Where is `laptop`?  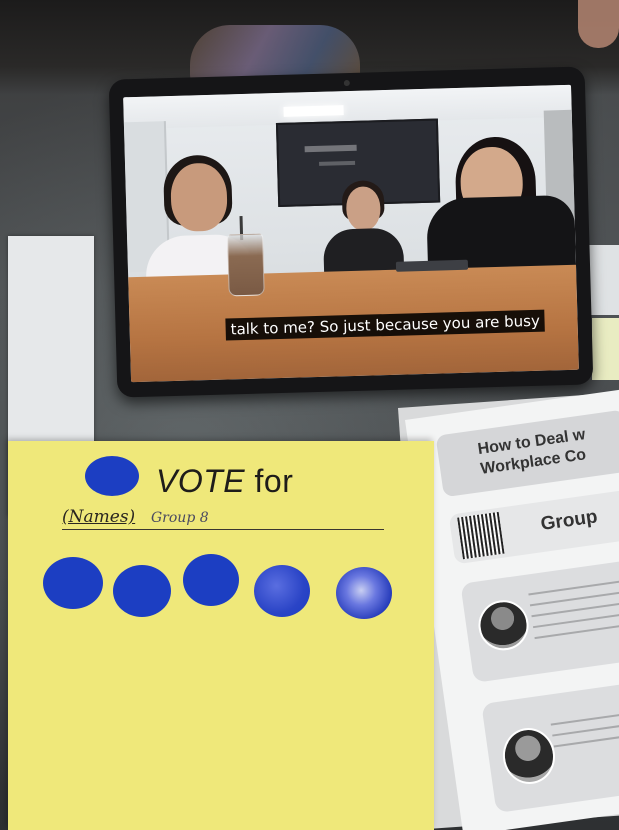
laptop is located at coordinates (432, 265).